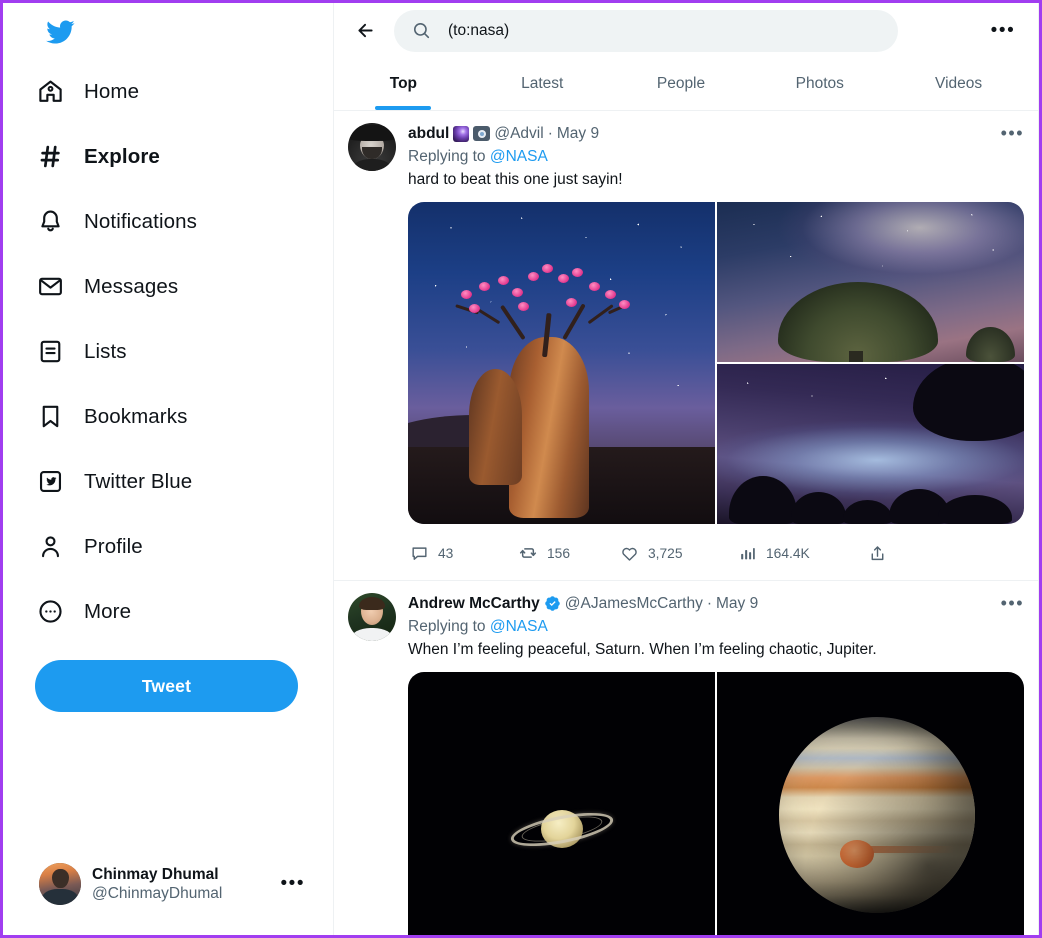  I want to click on twitter-bird-icon, so click(60, 32).